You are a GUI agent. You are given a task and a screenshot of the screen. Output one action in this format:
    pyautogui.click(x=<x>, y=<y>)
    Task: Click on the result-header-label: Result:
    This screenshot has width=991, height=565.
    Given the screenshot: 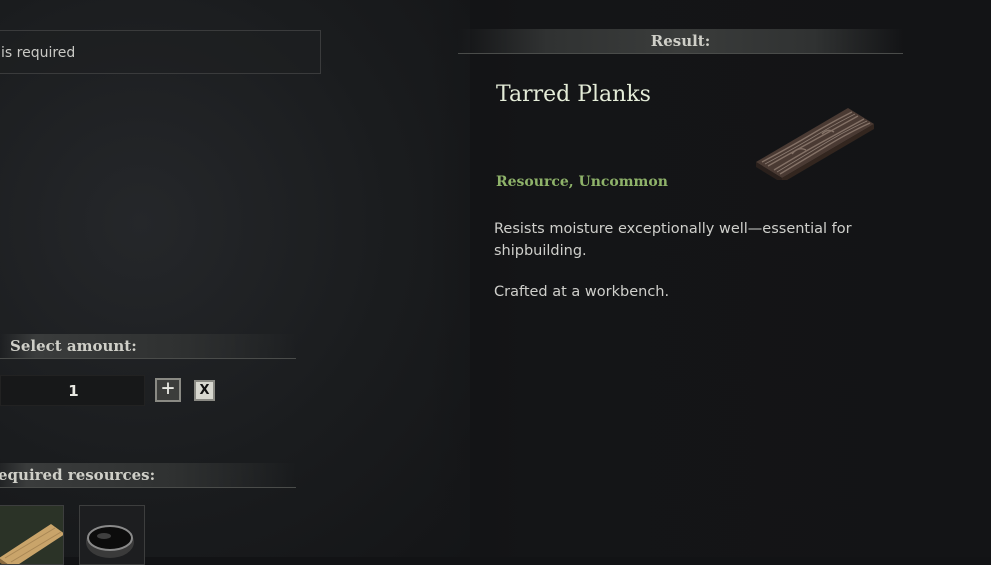 What is the action you would take?
    pyautogui.click(x=680, y=41)
    